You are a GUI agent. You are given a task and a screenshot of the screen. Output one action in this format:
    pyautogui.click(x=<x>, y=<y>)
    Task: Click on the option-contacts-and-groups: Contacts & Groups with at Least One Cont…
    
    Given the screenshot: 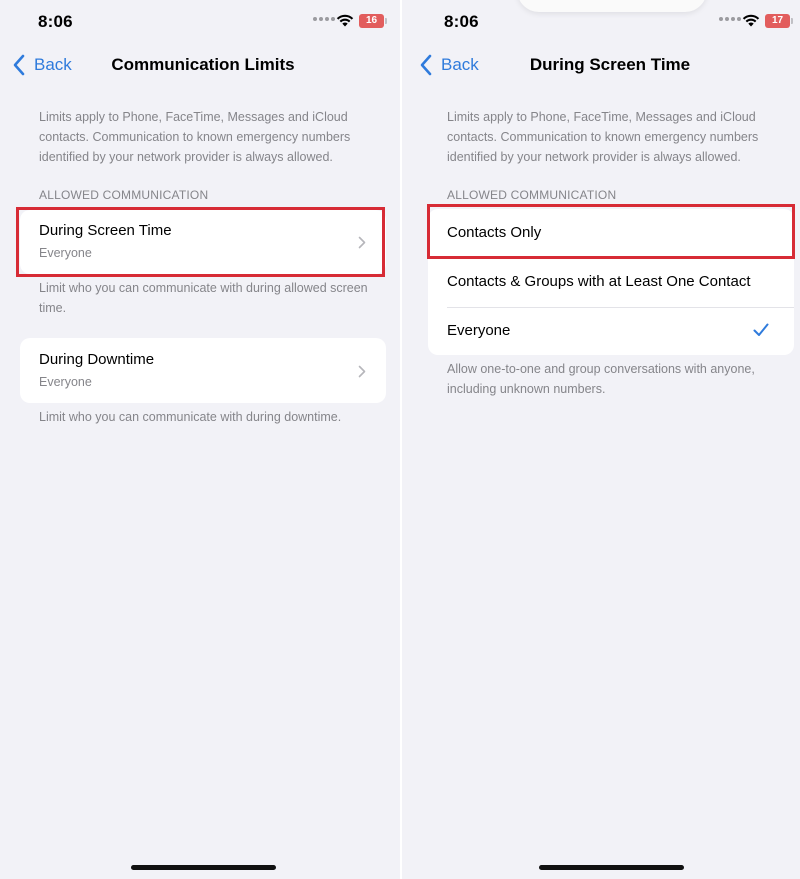 What is the action you would take?
    pyautogui.click(x=611, y=282)
    